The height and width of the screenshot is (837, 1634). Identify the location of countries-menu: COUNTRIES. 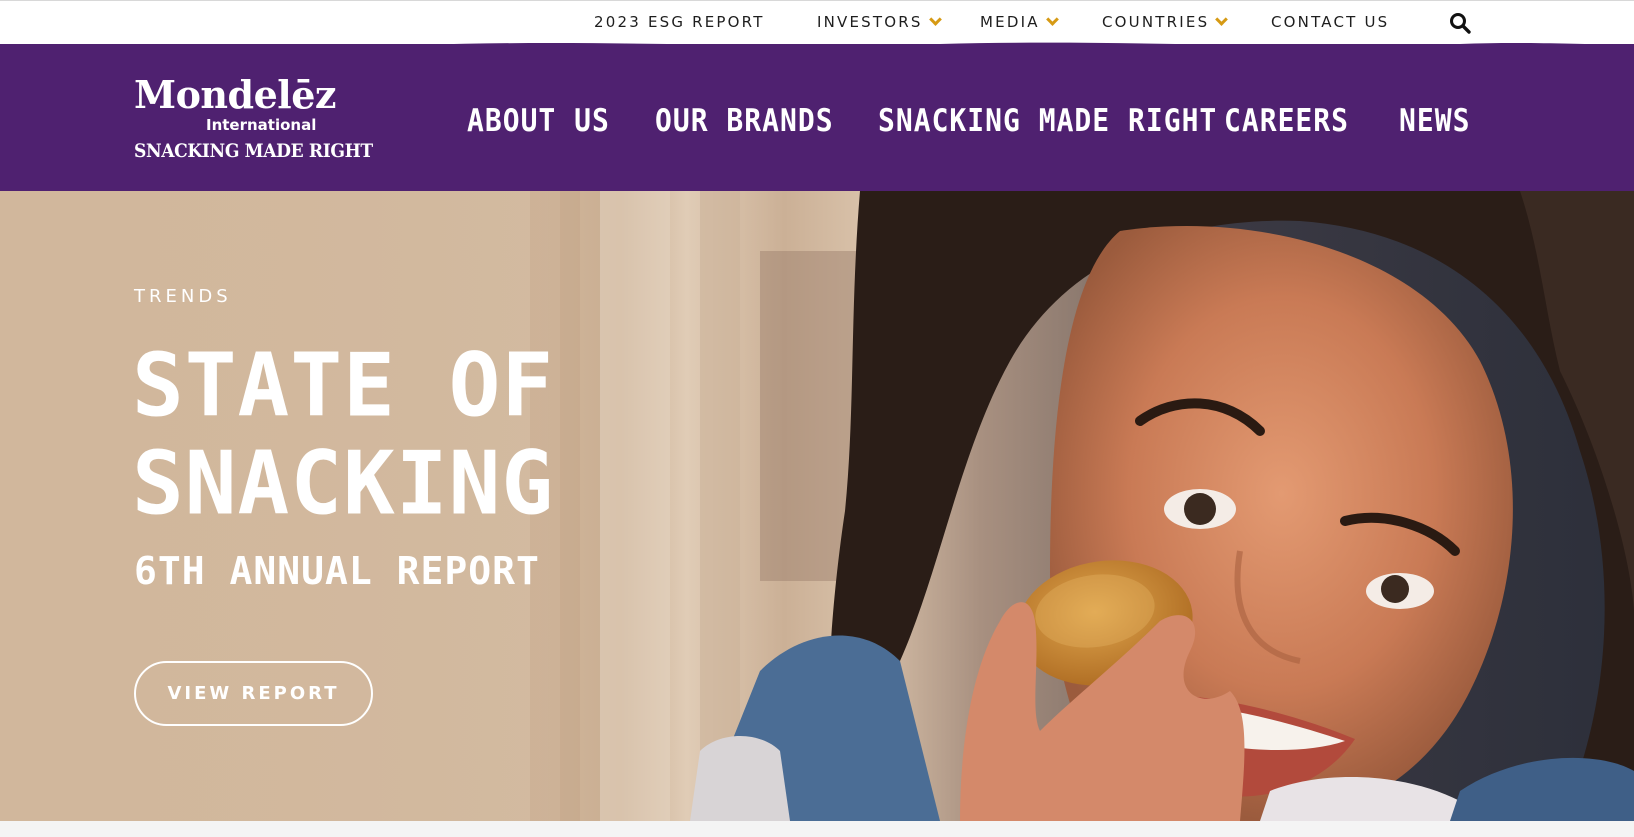
(1165, 22).